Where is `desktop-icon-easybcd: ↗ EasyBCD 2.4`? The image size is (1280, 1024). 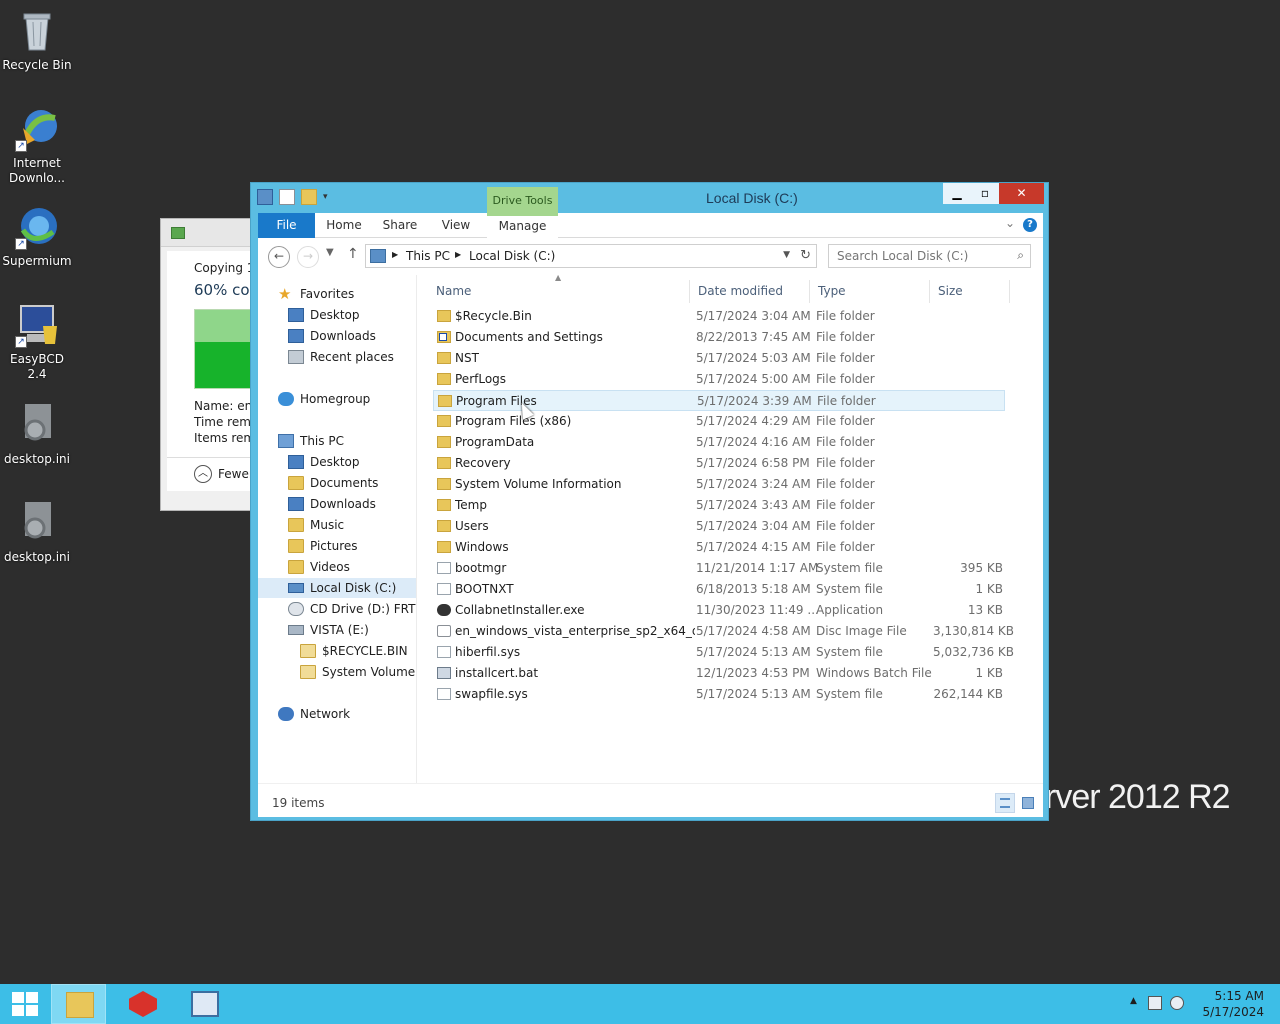
desktop-icon-easybcd: ↗ EasyBCD 2.4 is located at coordinates (37, 341).